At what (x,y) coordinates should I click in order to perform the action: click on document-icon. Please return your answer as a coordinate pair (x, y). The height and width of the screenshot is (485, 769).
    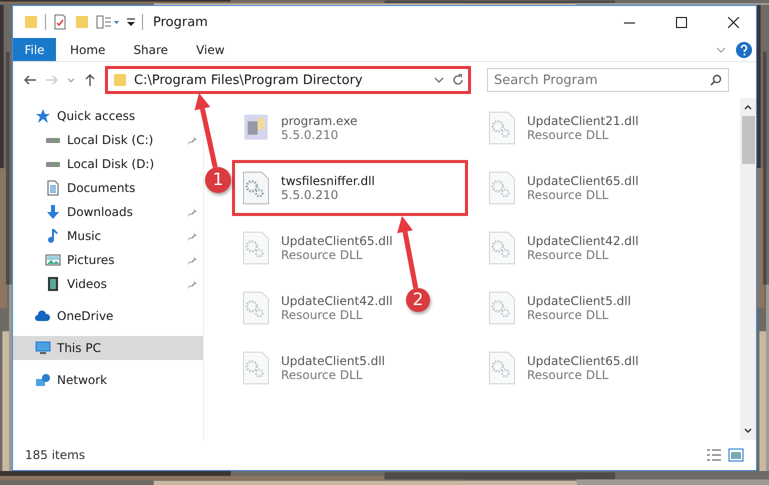
    Looking at the image, I should click on (53, 188).